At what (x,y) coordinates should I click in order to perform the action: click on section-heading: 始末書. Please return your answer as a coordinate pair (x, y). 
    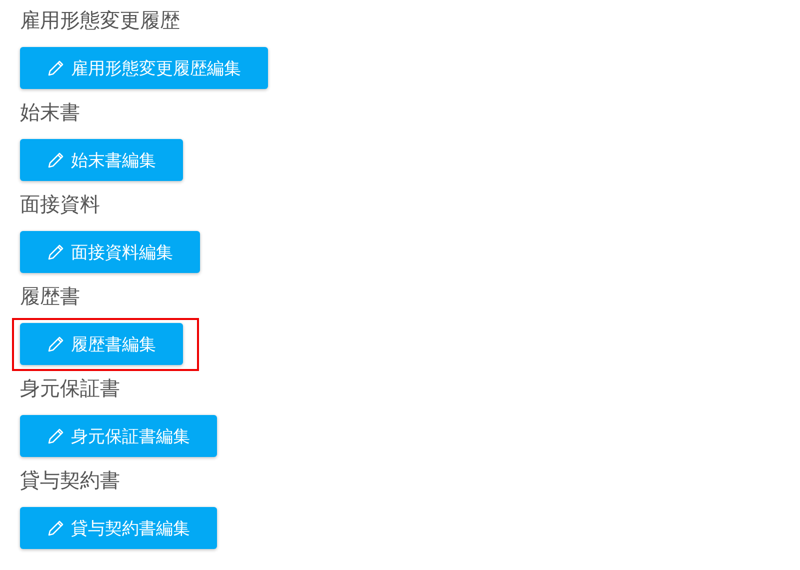
    Looking at the image, I should click on (50, 112).